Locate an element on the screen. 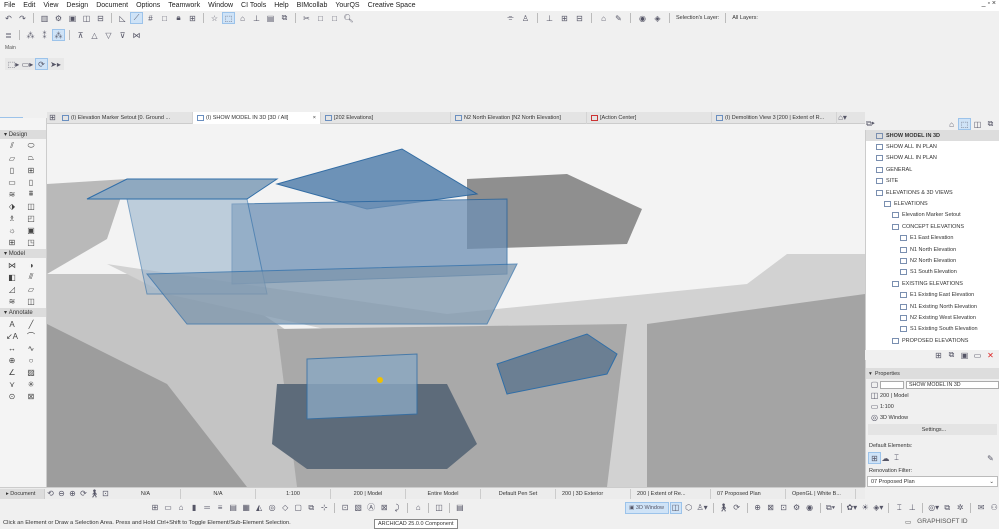 The height and width of the screenshot is (529, 999). ruler-icon: ◺ is located at coordinates (122, 18).